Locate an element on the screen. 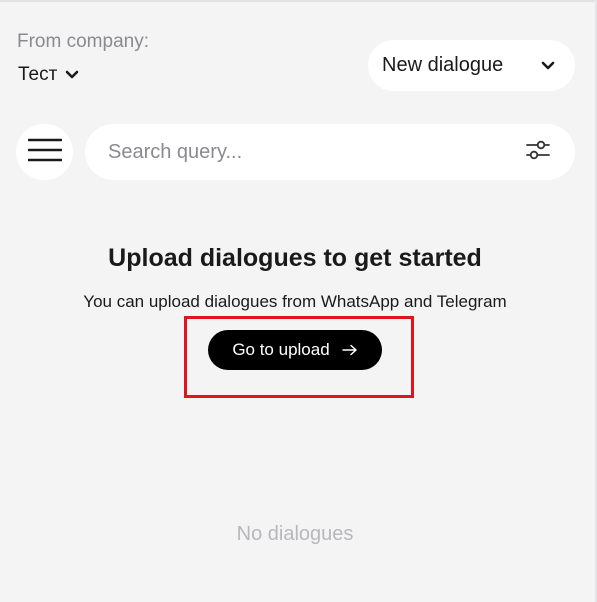 This screenshot has height=602, width=597. company-select: Тест is located at coordinates (48, 75).